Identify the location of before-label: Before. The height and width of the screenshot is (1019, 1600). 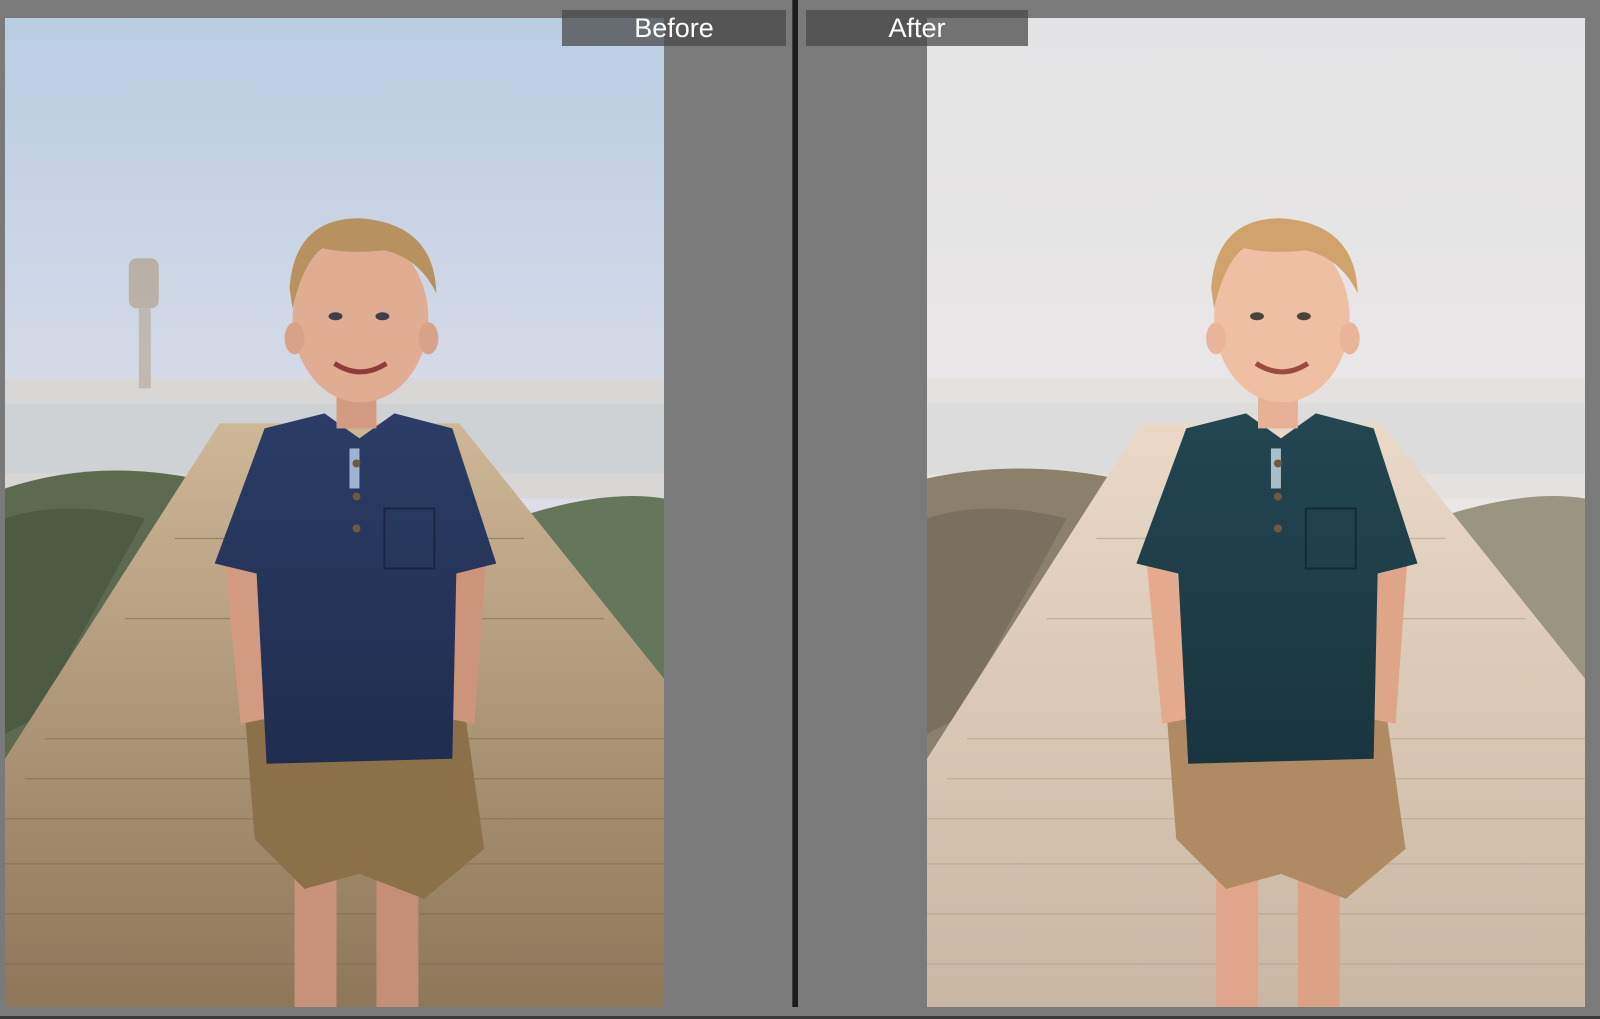
(674, 28).